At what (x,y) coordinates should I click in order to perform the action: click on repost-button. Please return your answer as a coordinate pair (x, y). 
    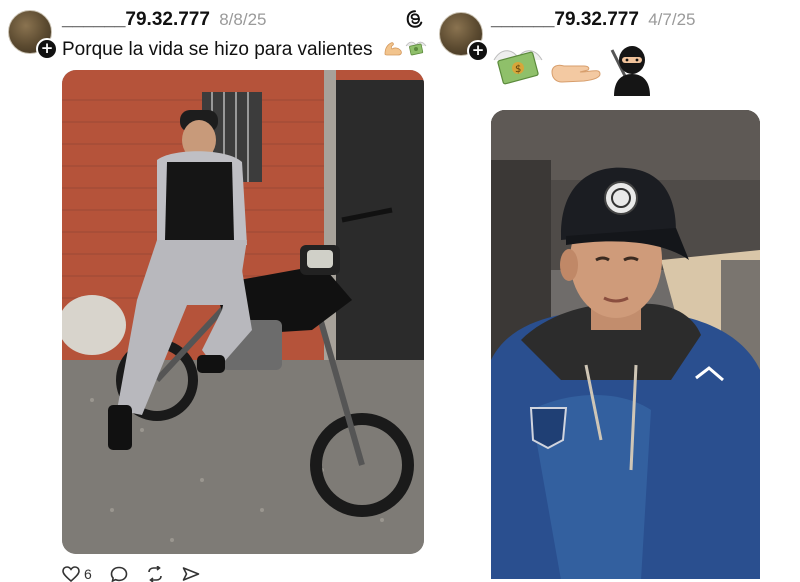
    Looking at the image, I should click on (155, 574).